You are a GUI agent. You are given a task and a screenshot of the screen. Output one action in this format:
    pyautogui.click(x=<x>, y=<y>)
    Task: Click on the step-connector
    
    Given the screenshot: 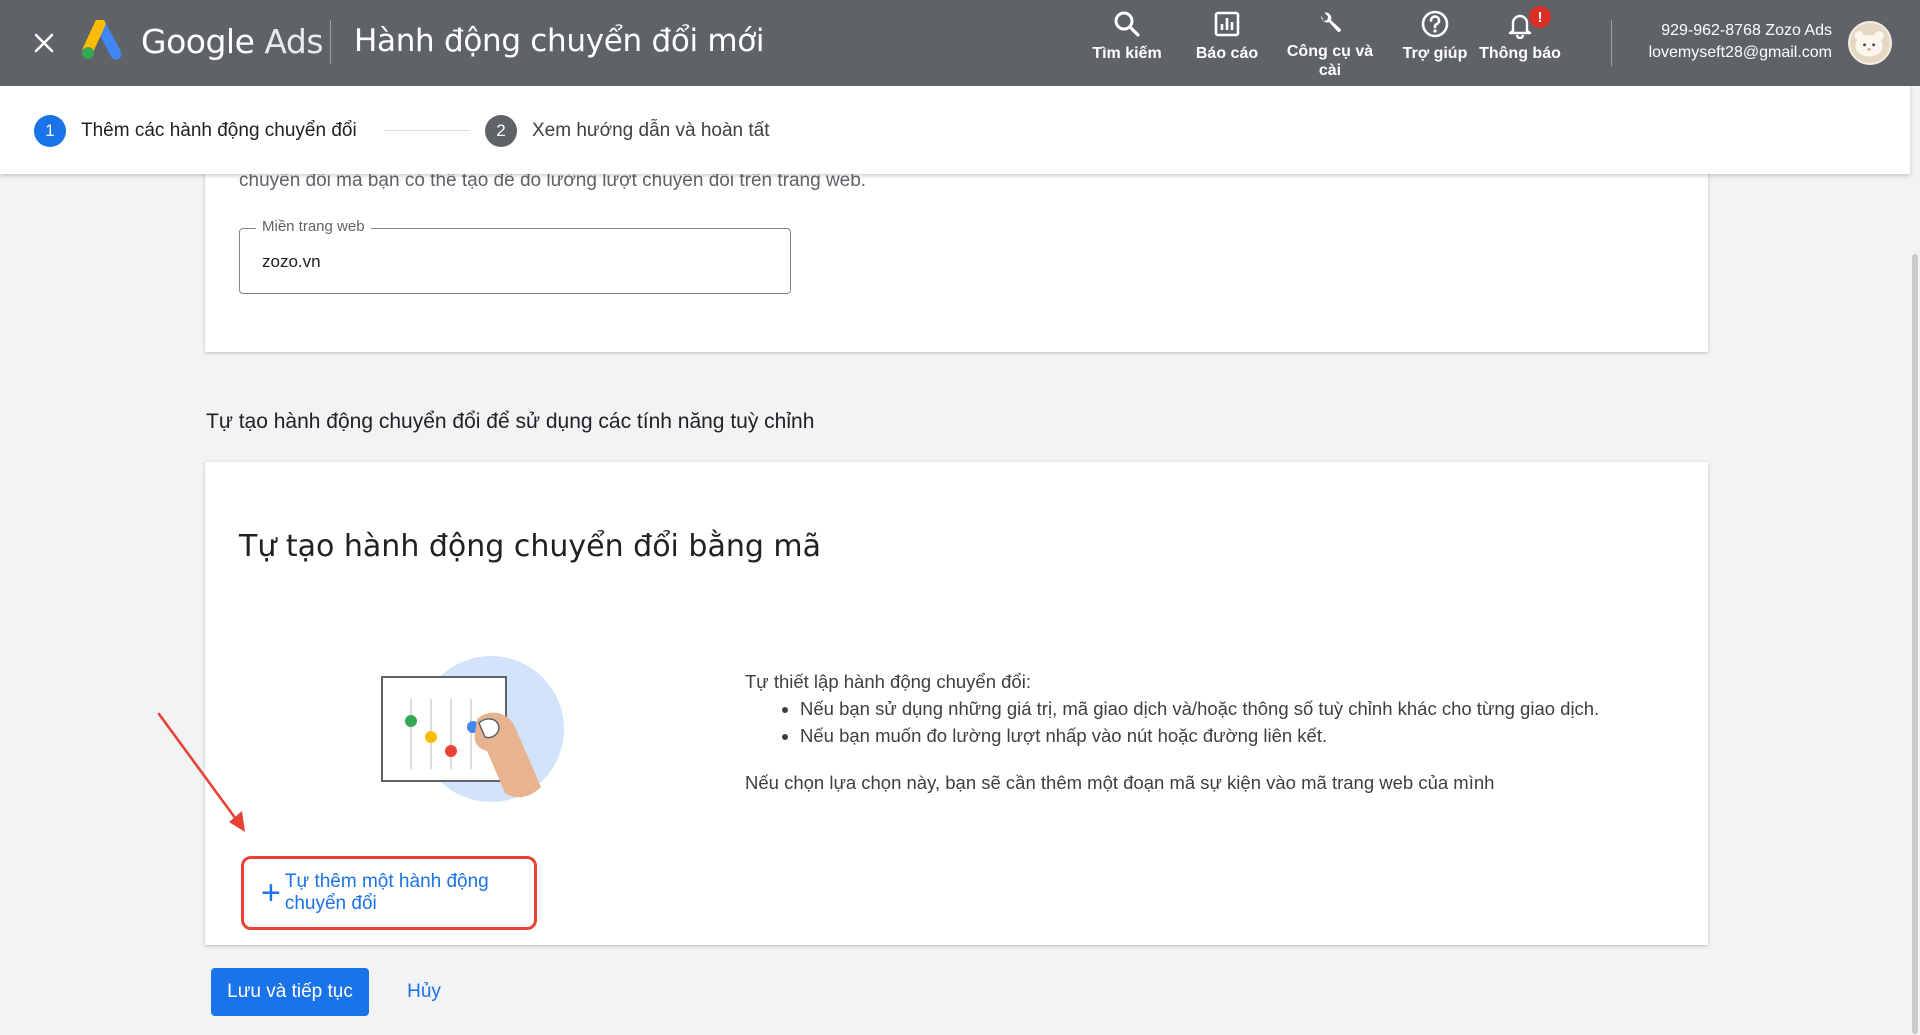 What is the action you would take?
    pyautogui.click(x=427, y=130)
    